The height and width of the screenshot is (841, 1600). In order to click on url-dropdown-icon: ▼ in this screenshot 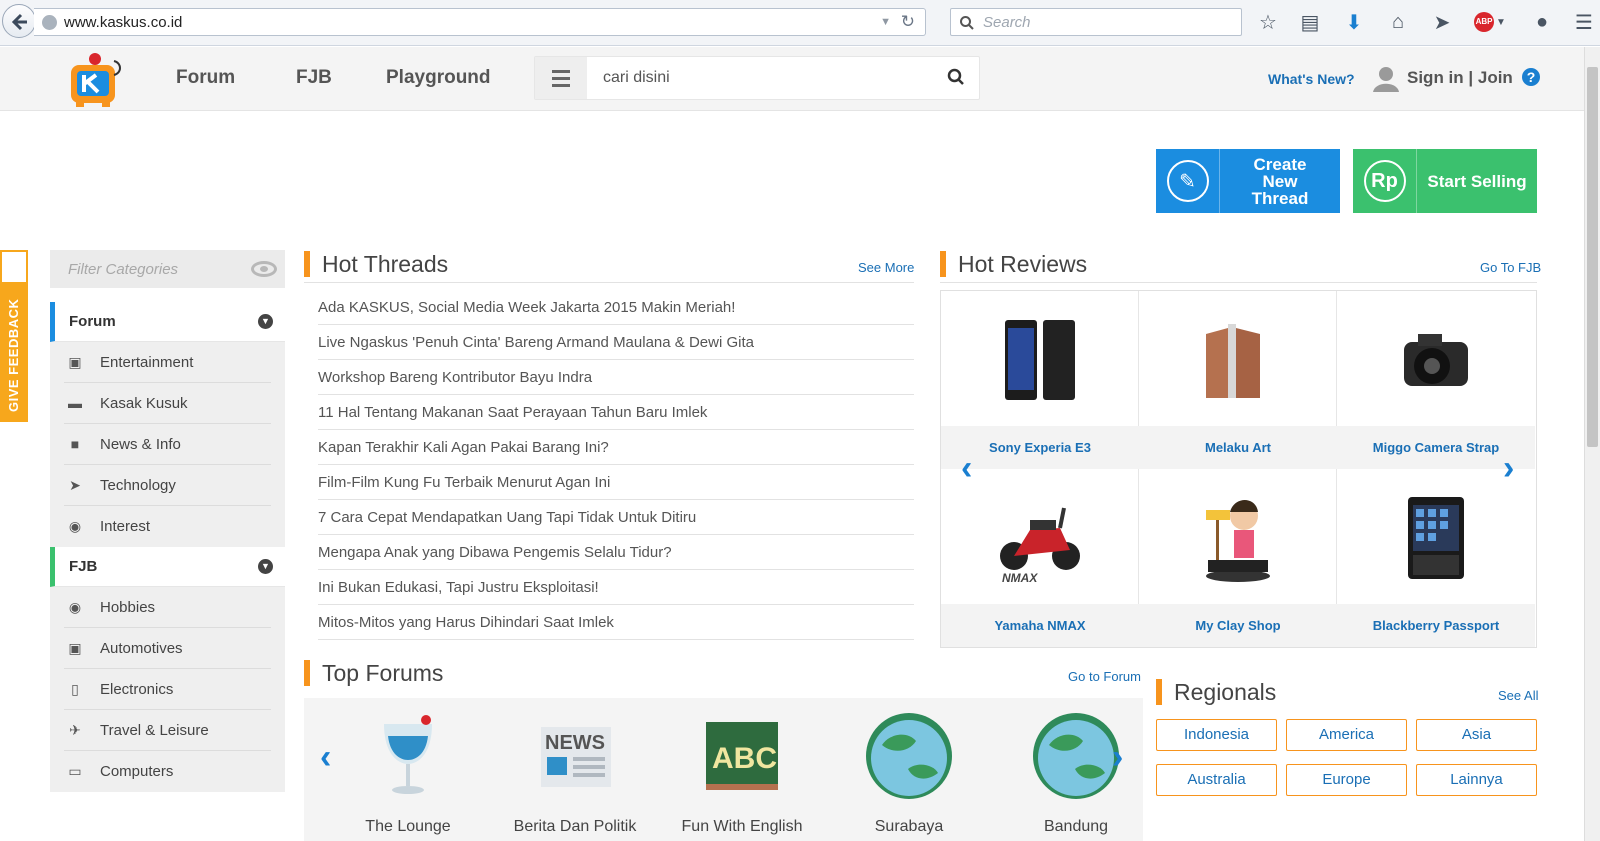, I will do `click(885, 22)`.